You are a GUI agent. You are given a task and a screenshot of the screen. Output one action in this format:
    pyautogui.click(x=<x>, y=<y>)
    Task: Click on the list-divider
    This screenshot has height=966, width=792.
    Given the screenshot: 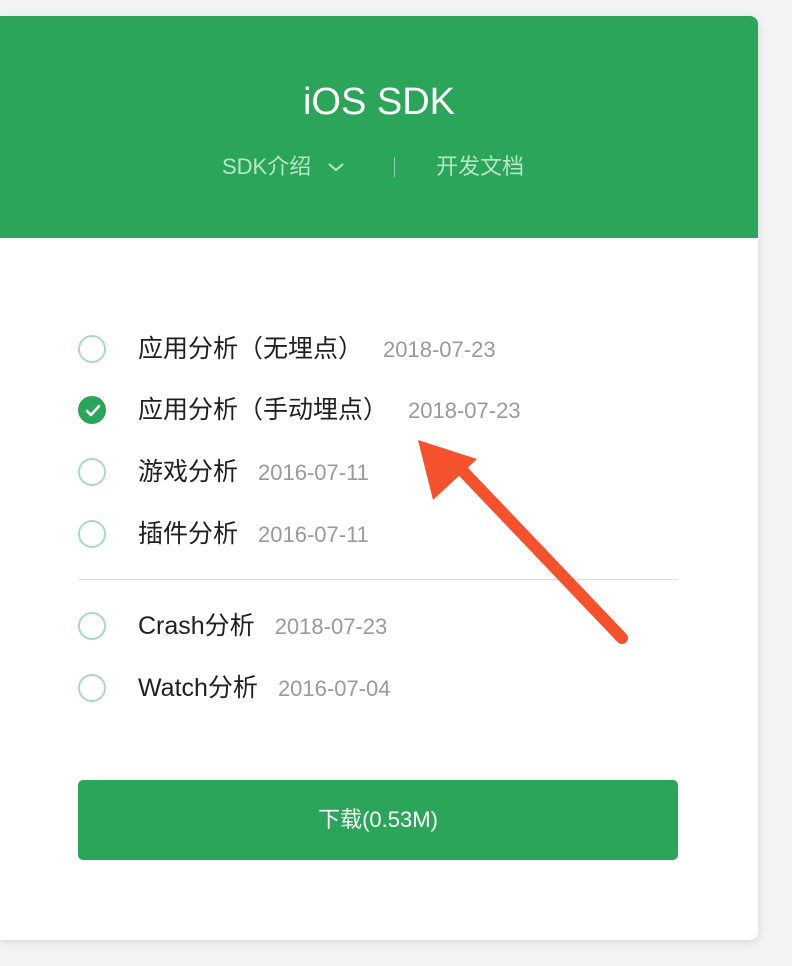 What is the action you would take?
    pyautogui.click(x=378, y=579)
    